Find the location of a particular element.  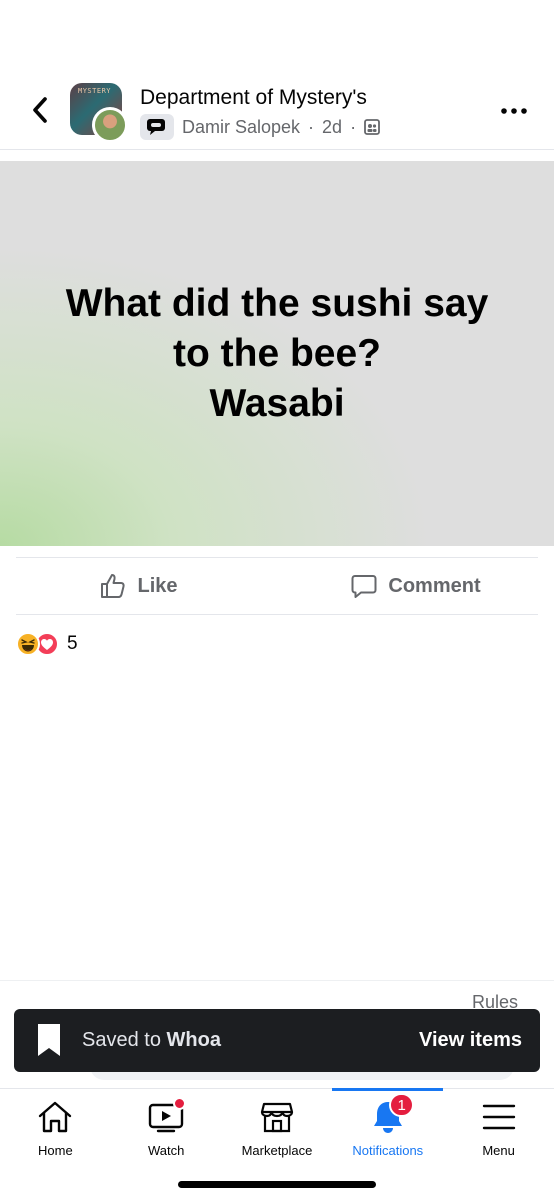

hamburger-menu-icon is located at coordinates (498, 1117).